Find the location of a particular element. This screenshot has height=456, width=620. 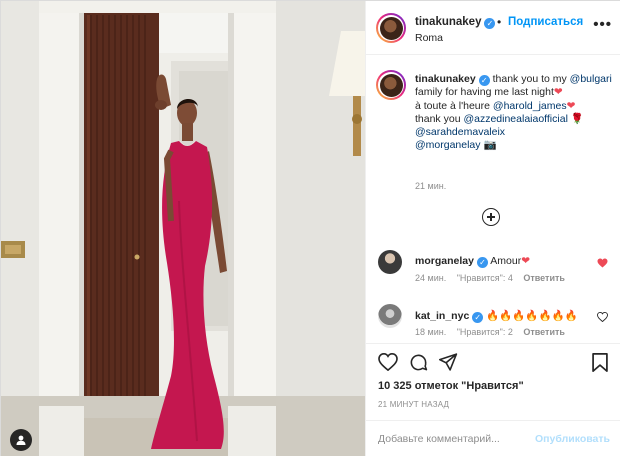

follow-button: Подписаться is located at coordinates (545, 22).